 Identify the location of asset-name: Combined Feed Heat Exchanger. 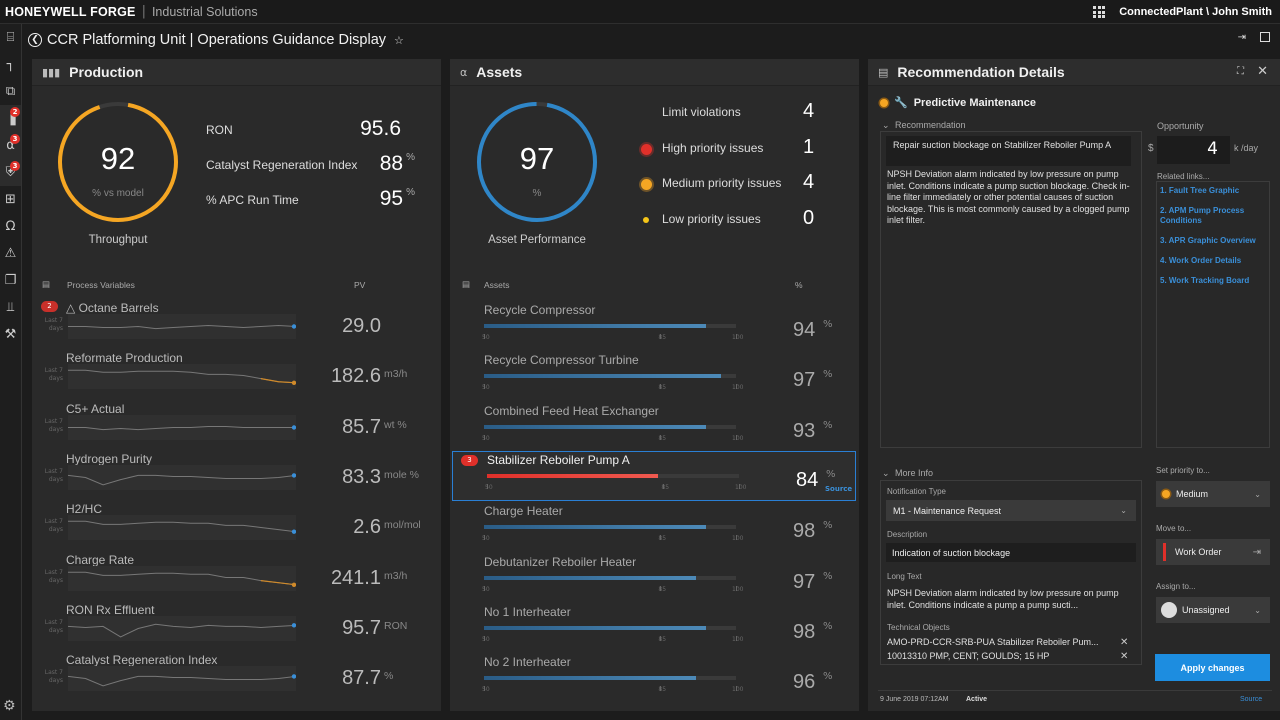
(571, 410).